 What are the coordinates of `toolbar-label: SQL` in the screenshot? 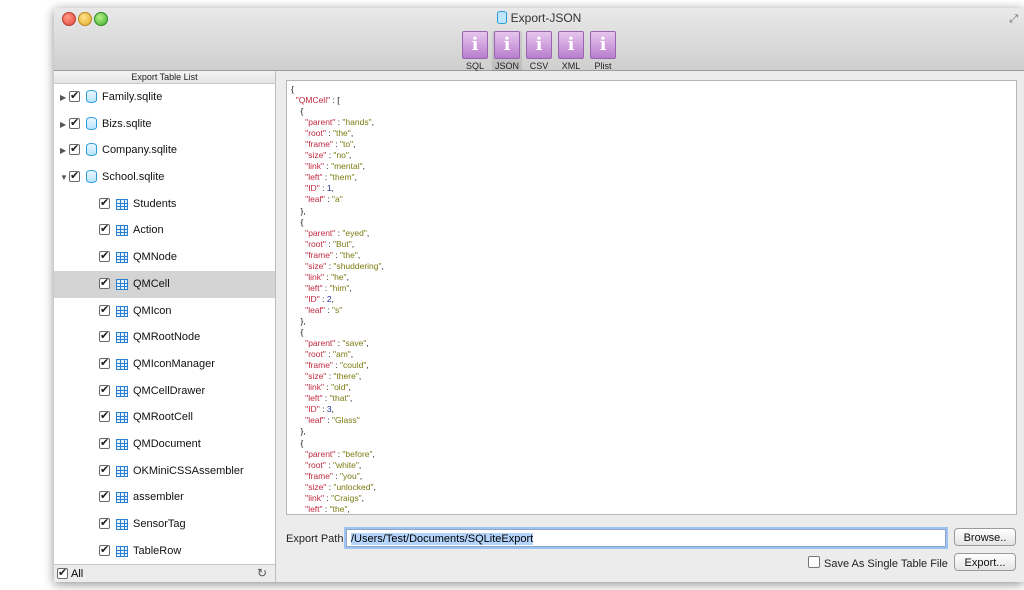 It's located at (474, 66).